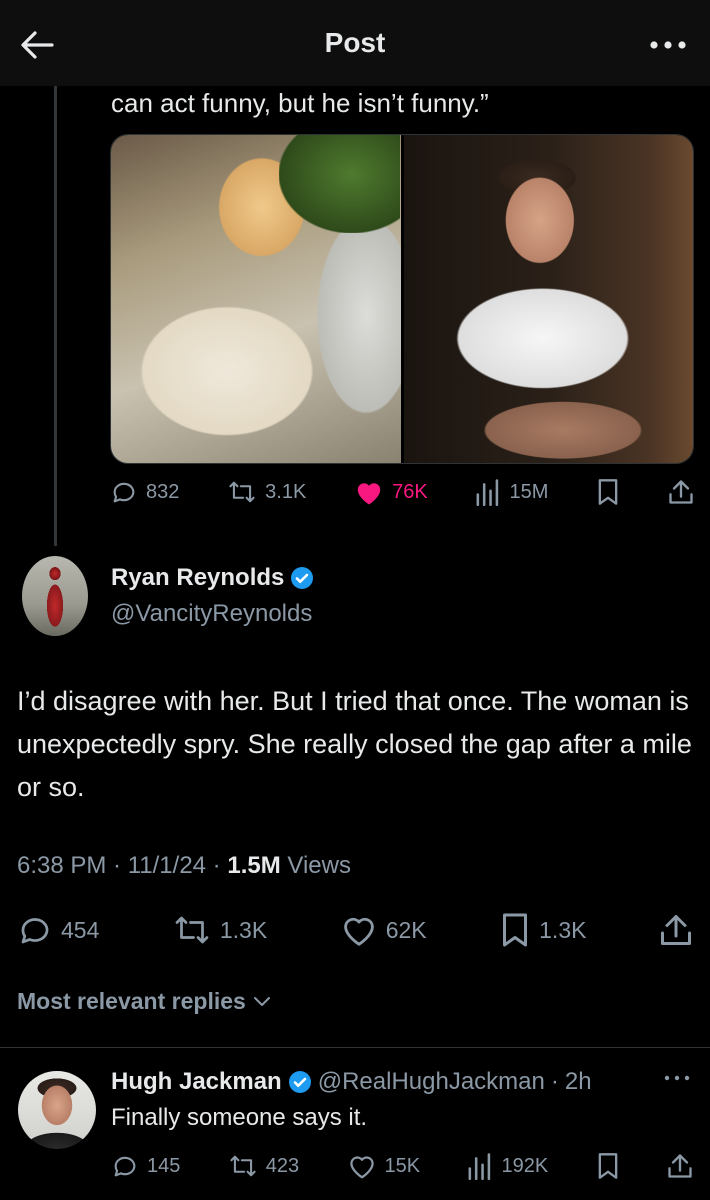 The image size is (710, 1200). Describe the element at coordinates (239, 1117) in the screenshot. I see `reply-text: Finally someone says it.` at that location.